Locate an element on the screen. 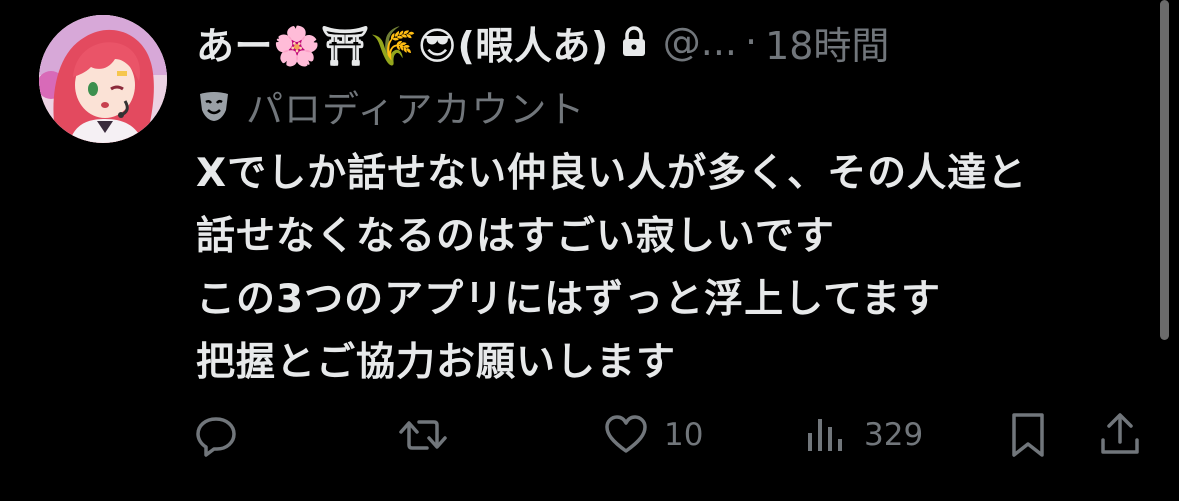 The height and width of the screenshot is (501, 1179). tweet-text-line: 話せなくなるのはすごい寂しいです is located at coordinates (515, 236).